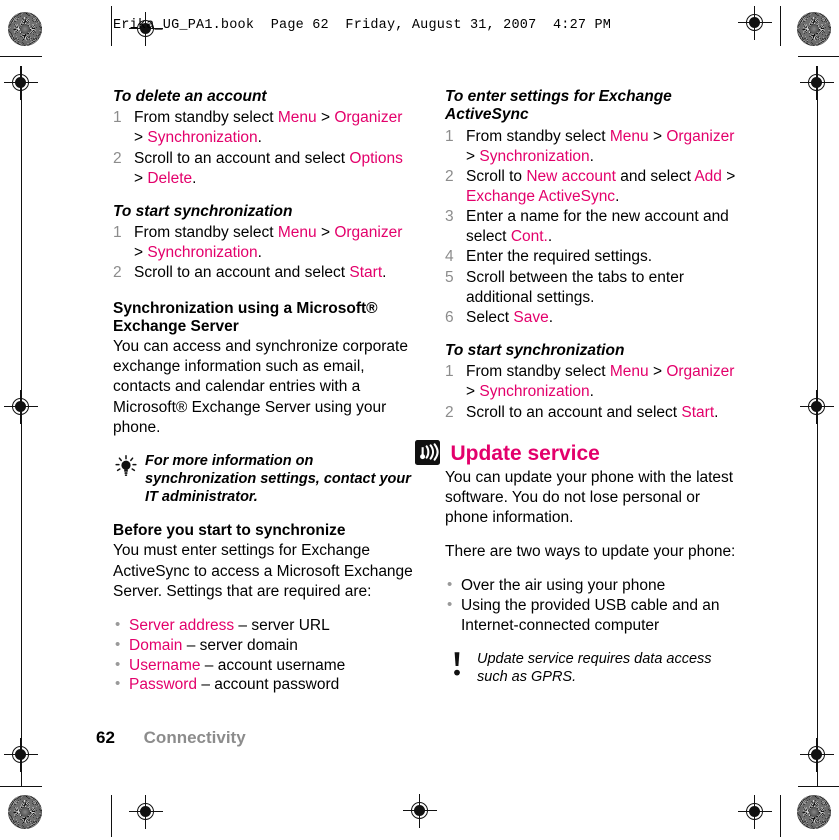 This screenshot has width=839, height=840. I want to click on page-footer: 62 Connectivity, so click(171, 738).